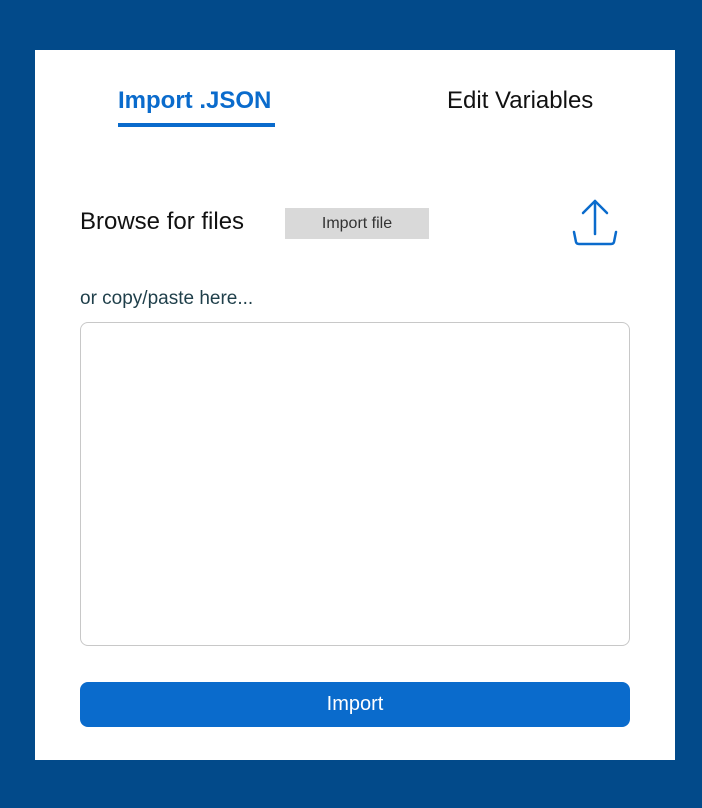 The width and height of the screenshot is (702, 808). Describe the element at coordinates (196, 125) in the screenshot. I see `active-tab-indicator` at that location.